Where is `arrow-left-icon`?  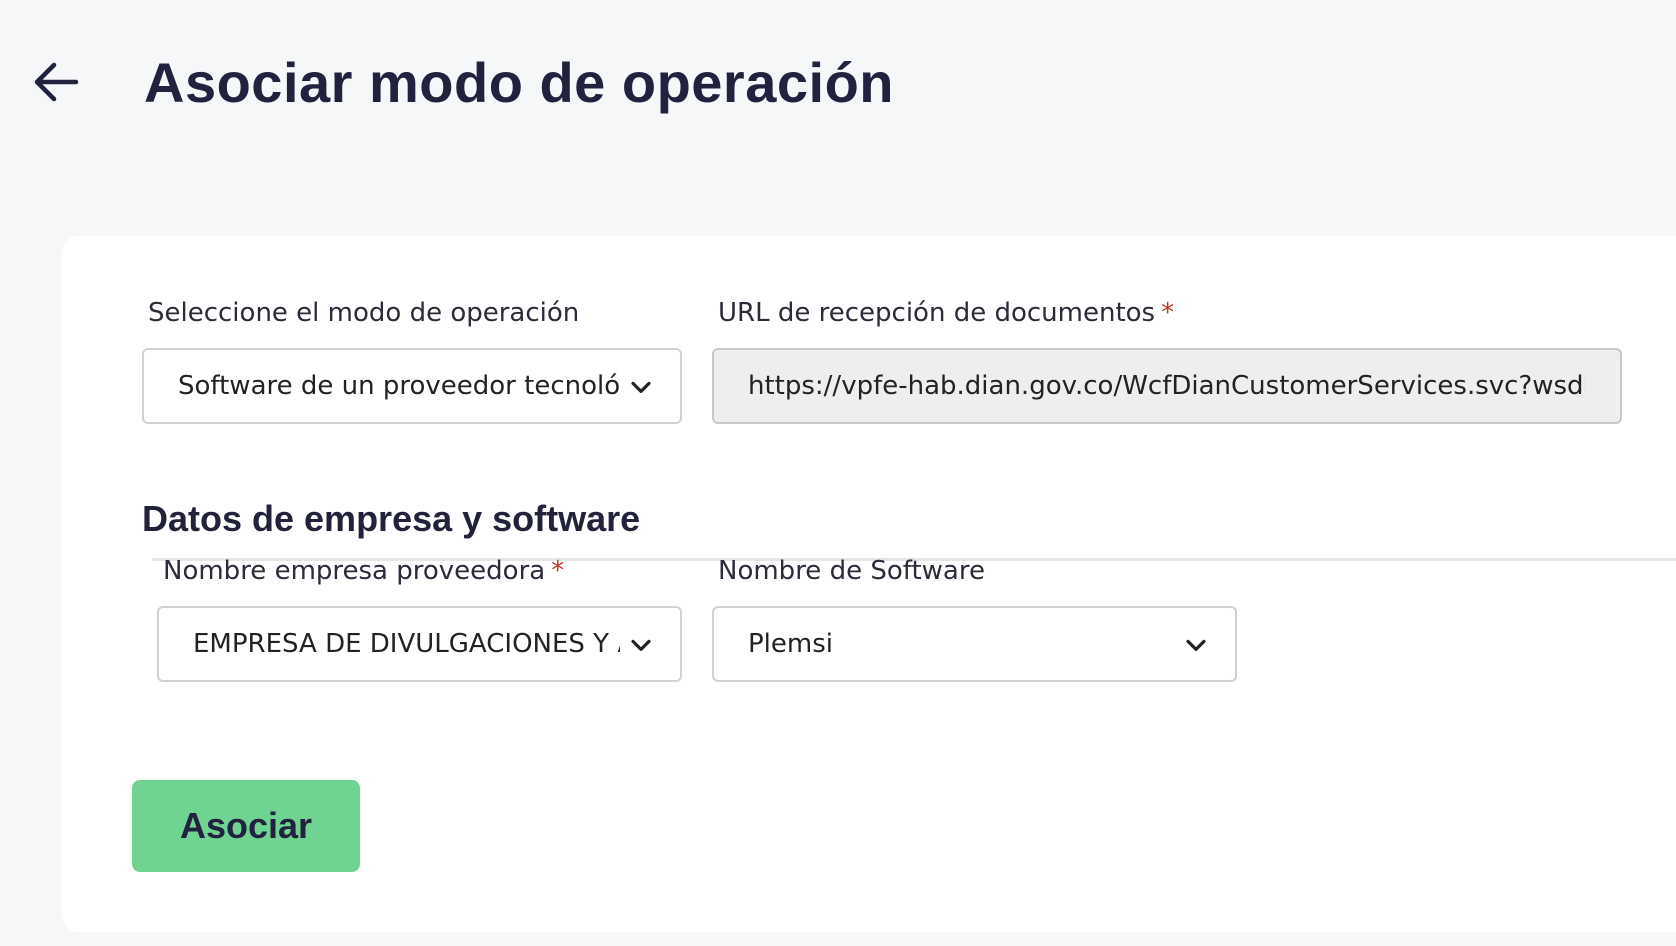
arrow-left-icon is located at coordinates (56, 82).